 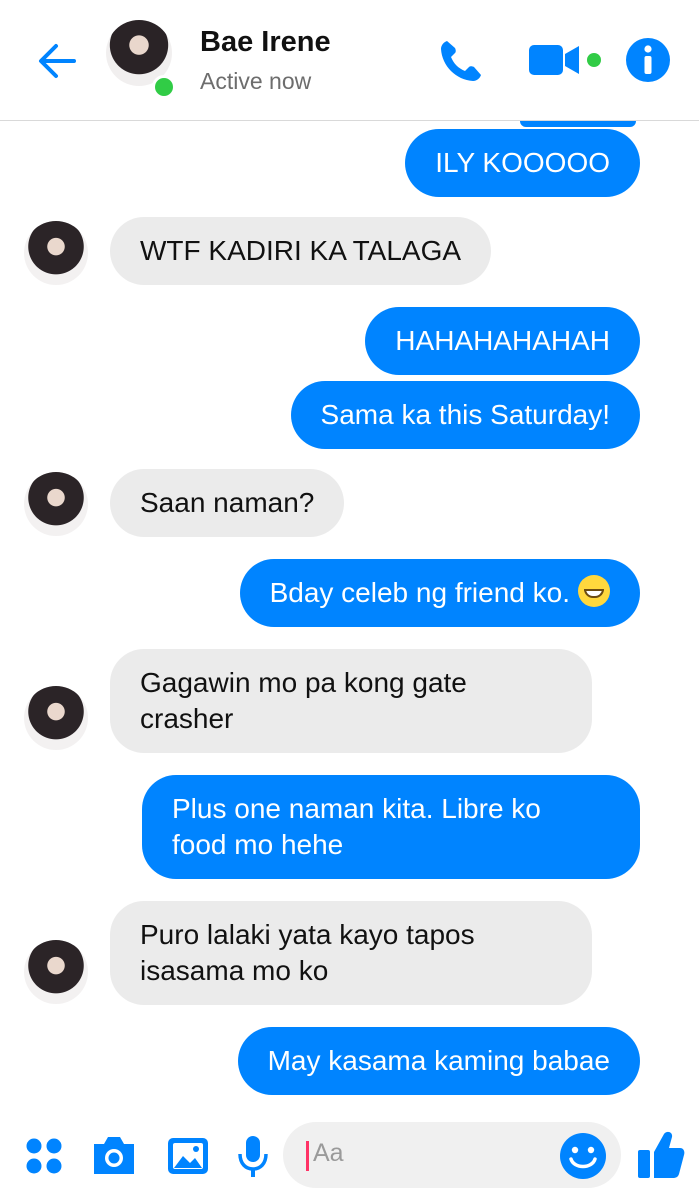 I want to click on message-bubble-incoming: Gagawin mo pa kong gate crasher, so click(x=351, y=701).